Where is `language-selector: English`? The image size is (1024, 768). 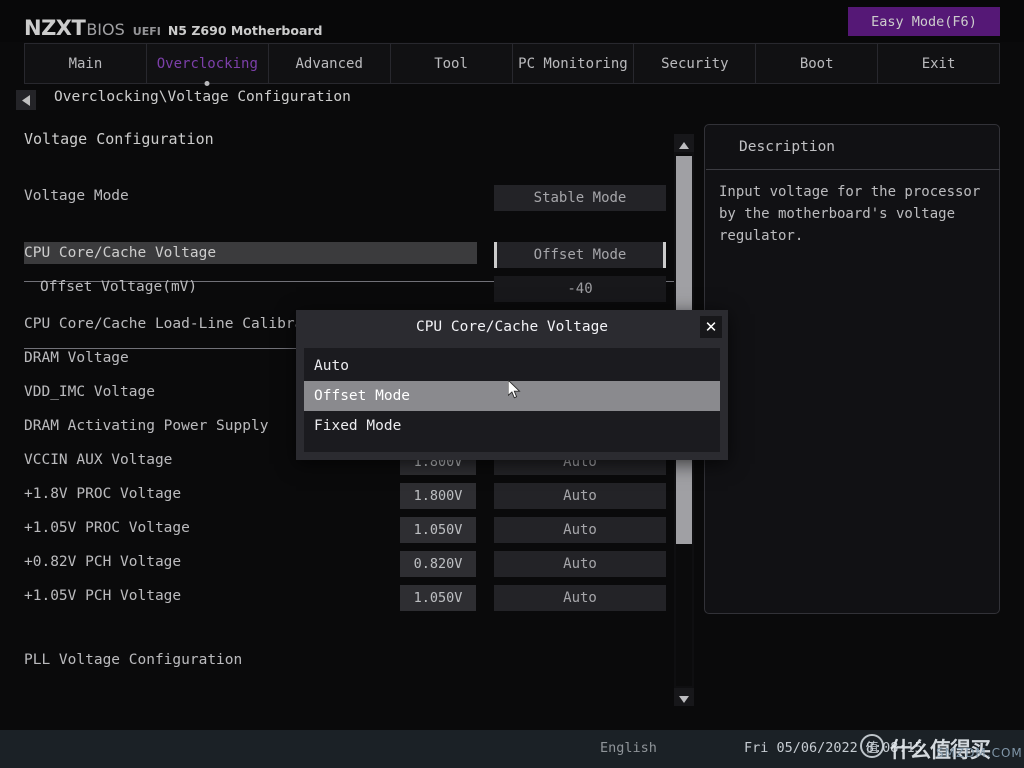 language-selector: English is located at coordinates (628, 748).